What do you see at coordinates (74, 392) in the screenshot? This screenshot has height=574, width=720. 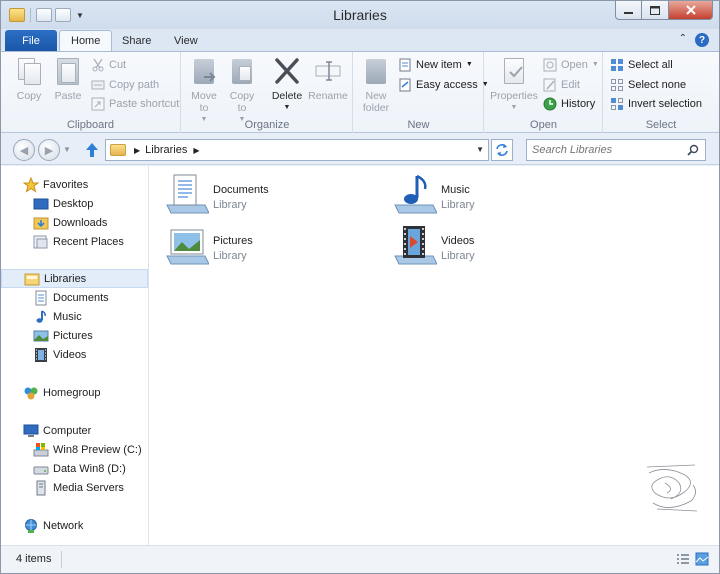 I see `nav-homegroup: Homegroup` at bounding box center [74, 392].